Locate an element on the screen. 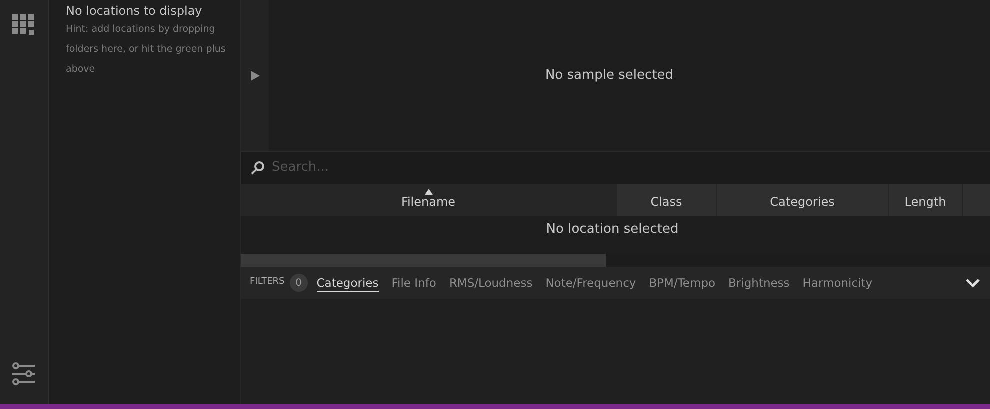 Image resolution: width=990 pixels, height=409 pixels. sidebar-title: No locations to display is located at coordinates (135, 11).